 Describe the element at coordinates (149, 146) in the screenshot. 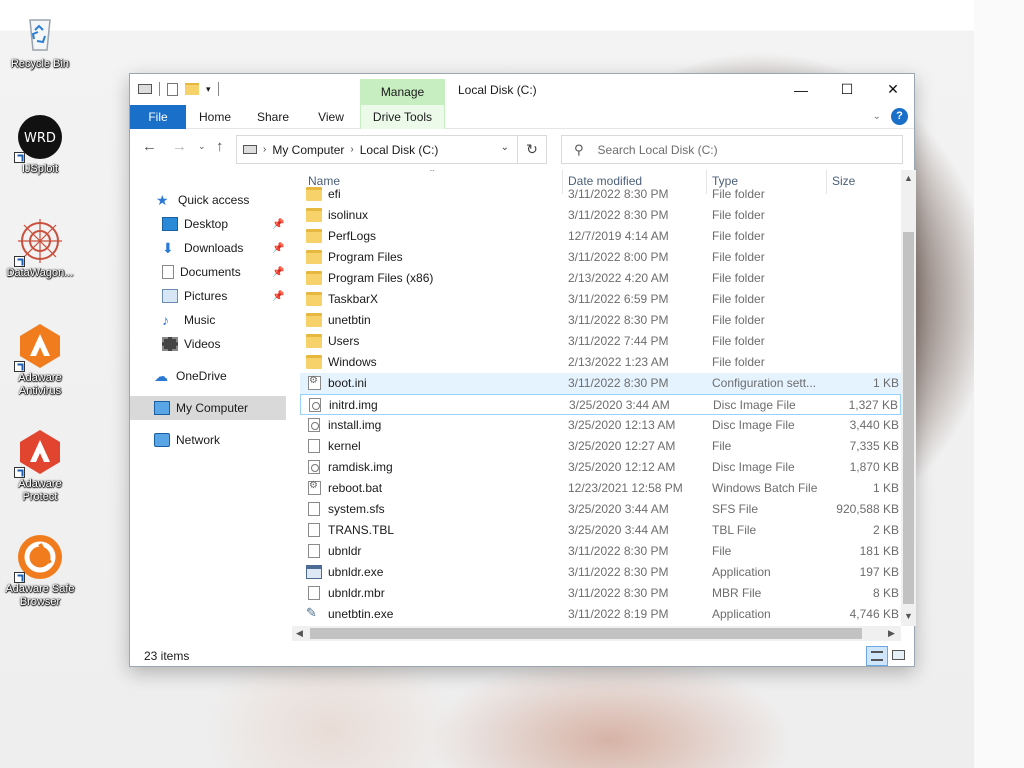

I see `back-button: ←` at that location.